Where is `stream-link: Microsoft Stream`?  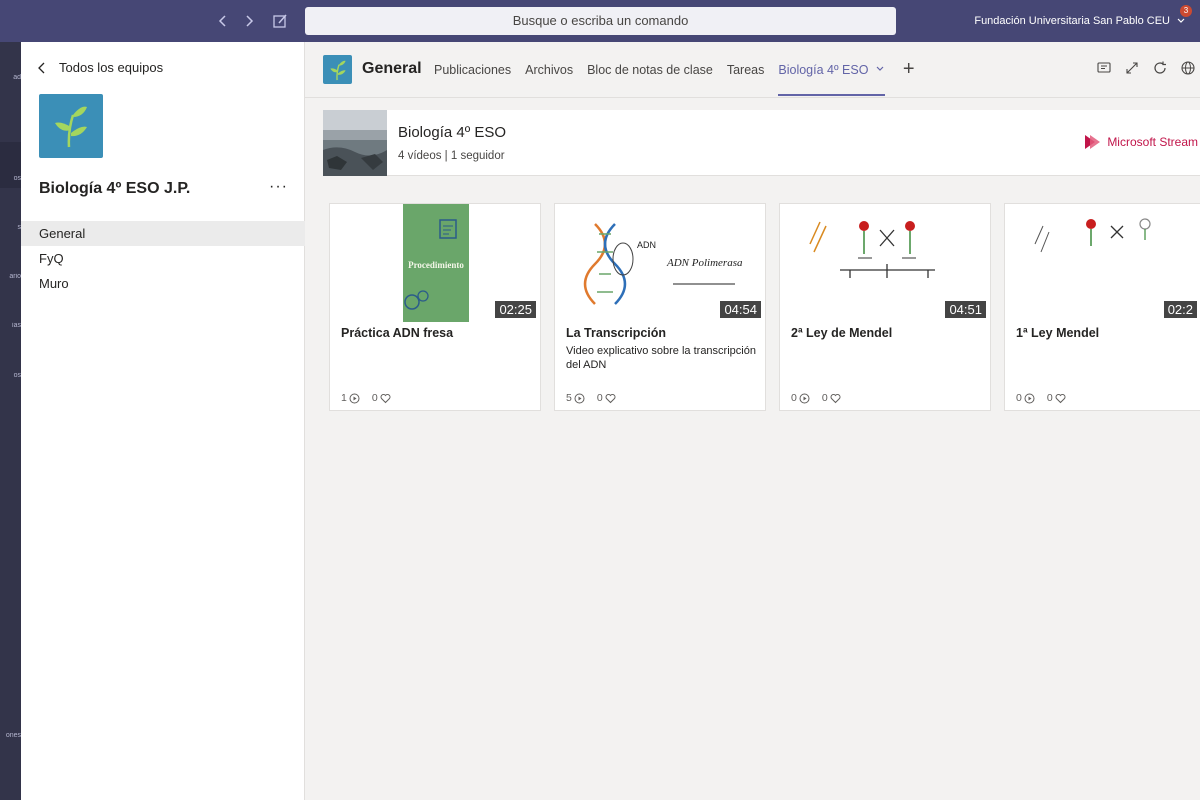 stream-link: Microsoft Stream is located at coordinates (1141, 142).